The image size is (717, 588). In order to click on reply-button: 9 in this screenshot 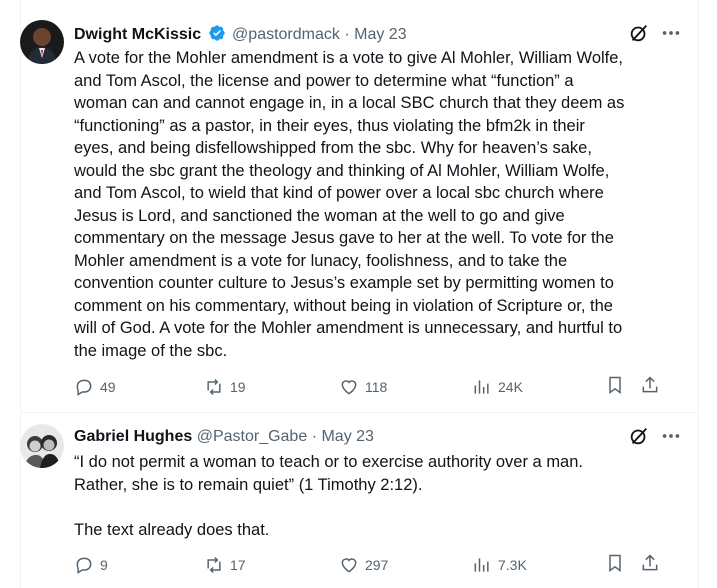, I will do `click(91, 565)`.